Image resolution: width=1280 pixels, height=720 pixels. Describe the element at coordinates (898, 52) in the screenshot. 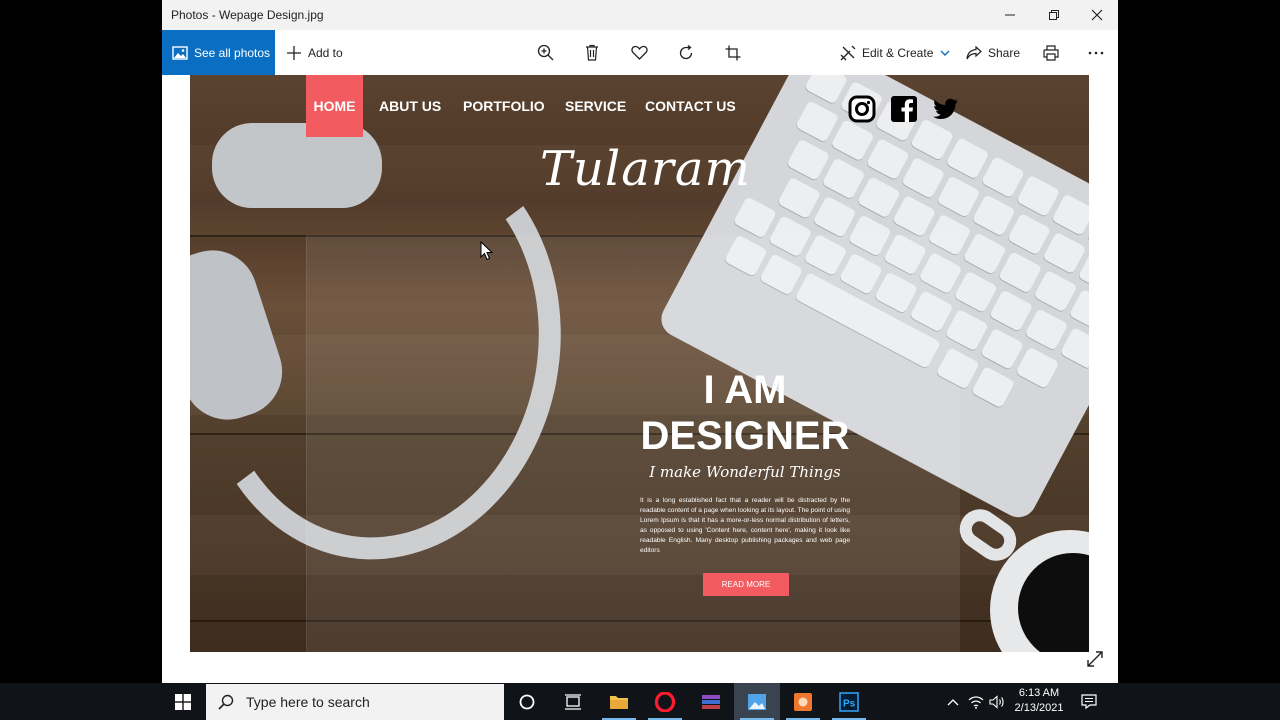

I see `edit-create-label: Edit & Create` at that location.